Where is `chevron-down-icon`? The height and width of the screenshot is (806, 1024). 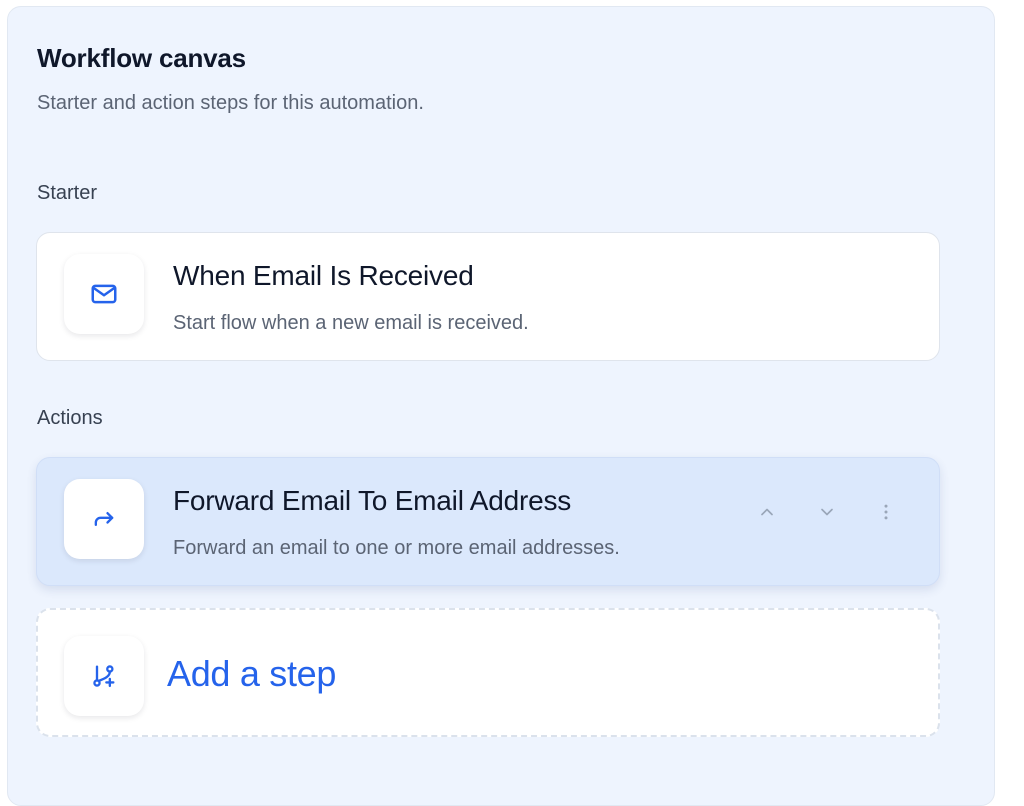 chevron-down-icon is located at coordinates (827, 512).